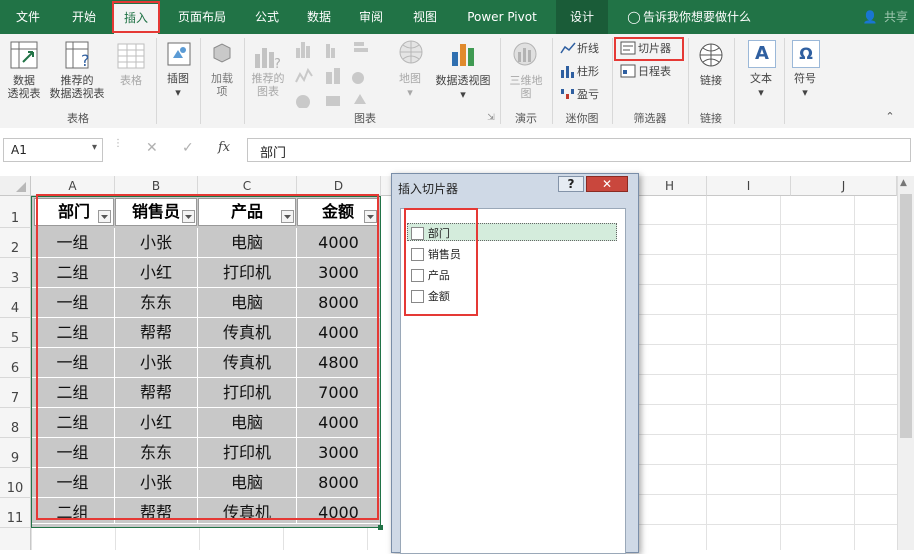 The image size is (914, 554). I want to click on row-header: 11, so click(15, 513).